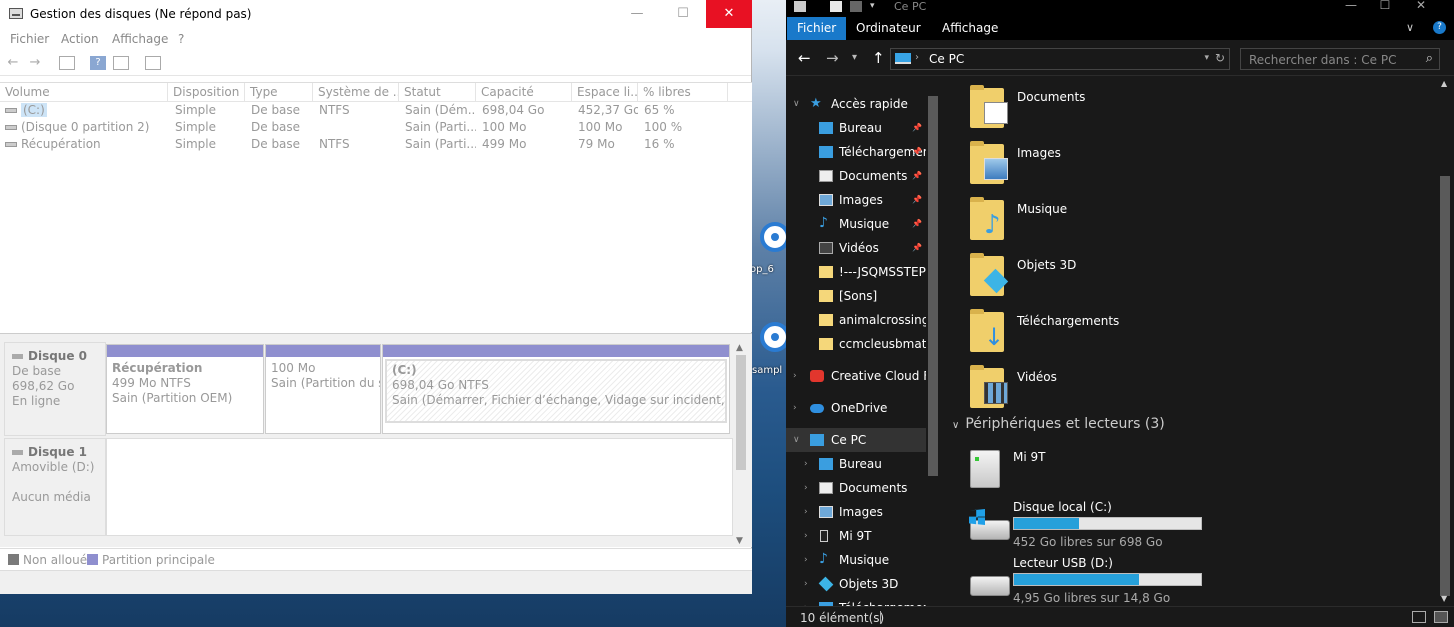  I want to click on console-icon, so click(153, 63).